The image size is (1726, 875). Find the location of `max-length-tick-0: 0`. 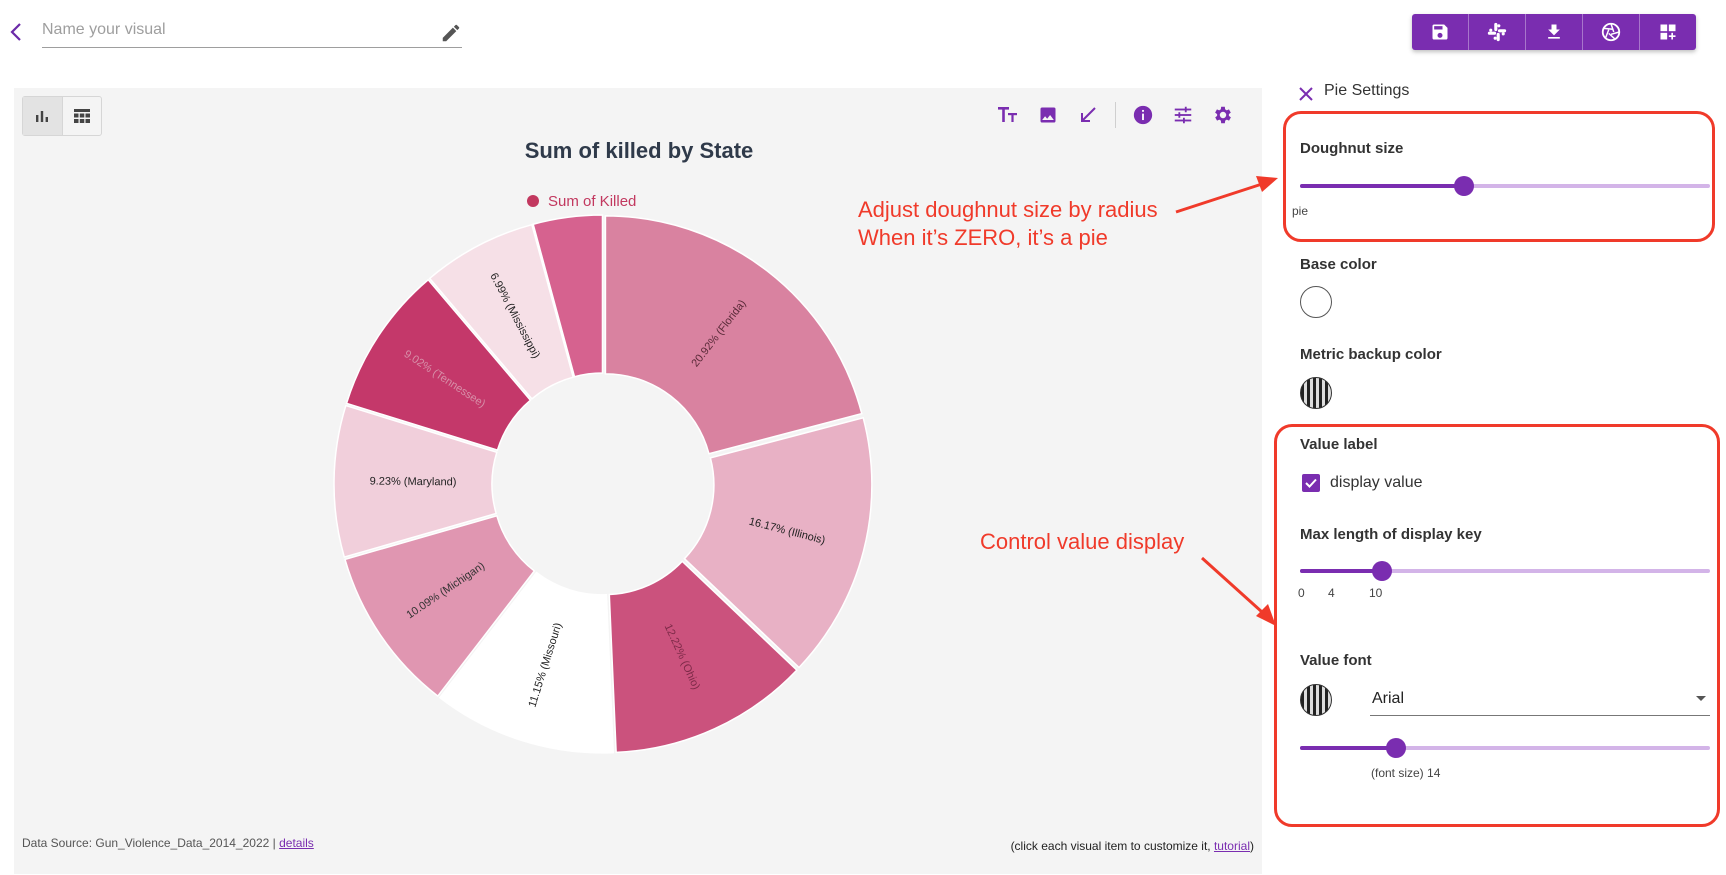

max-length-tick-0: 0 is located at coordinates (1301, 593).